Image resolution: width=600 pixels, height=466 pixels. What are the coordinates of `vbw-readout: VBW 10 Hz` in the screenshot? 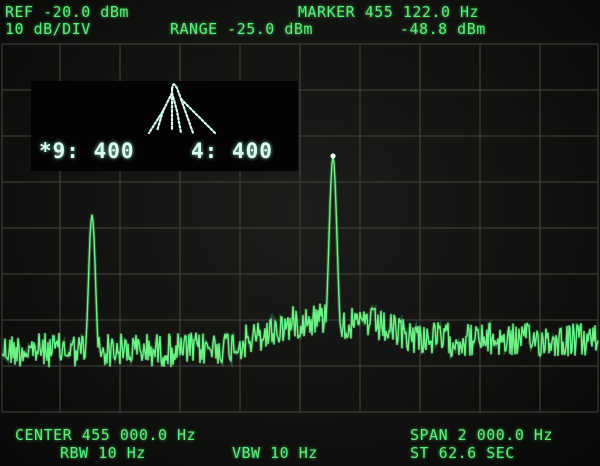 It's located at (275, 453).